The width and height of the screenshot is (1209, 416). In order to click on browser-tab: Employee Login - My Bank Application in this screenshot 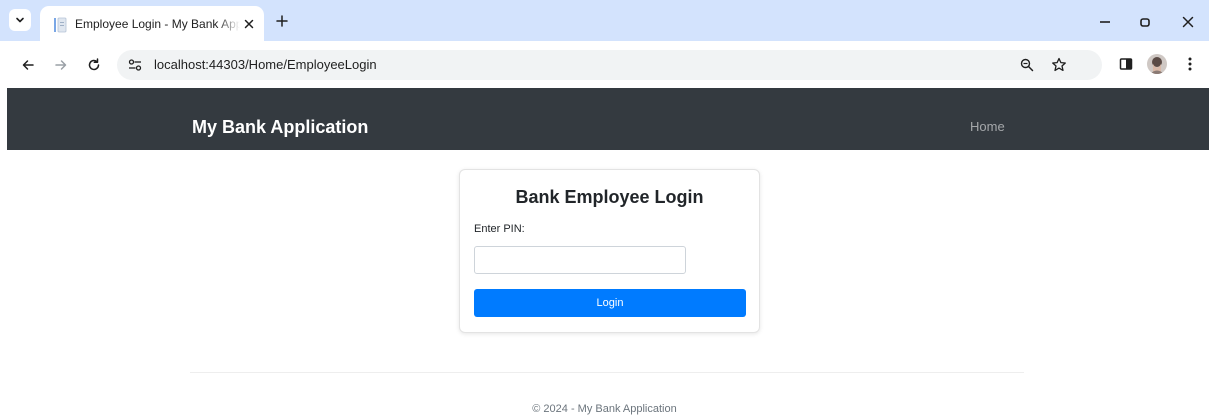, I will do `click(152, 23)`.